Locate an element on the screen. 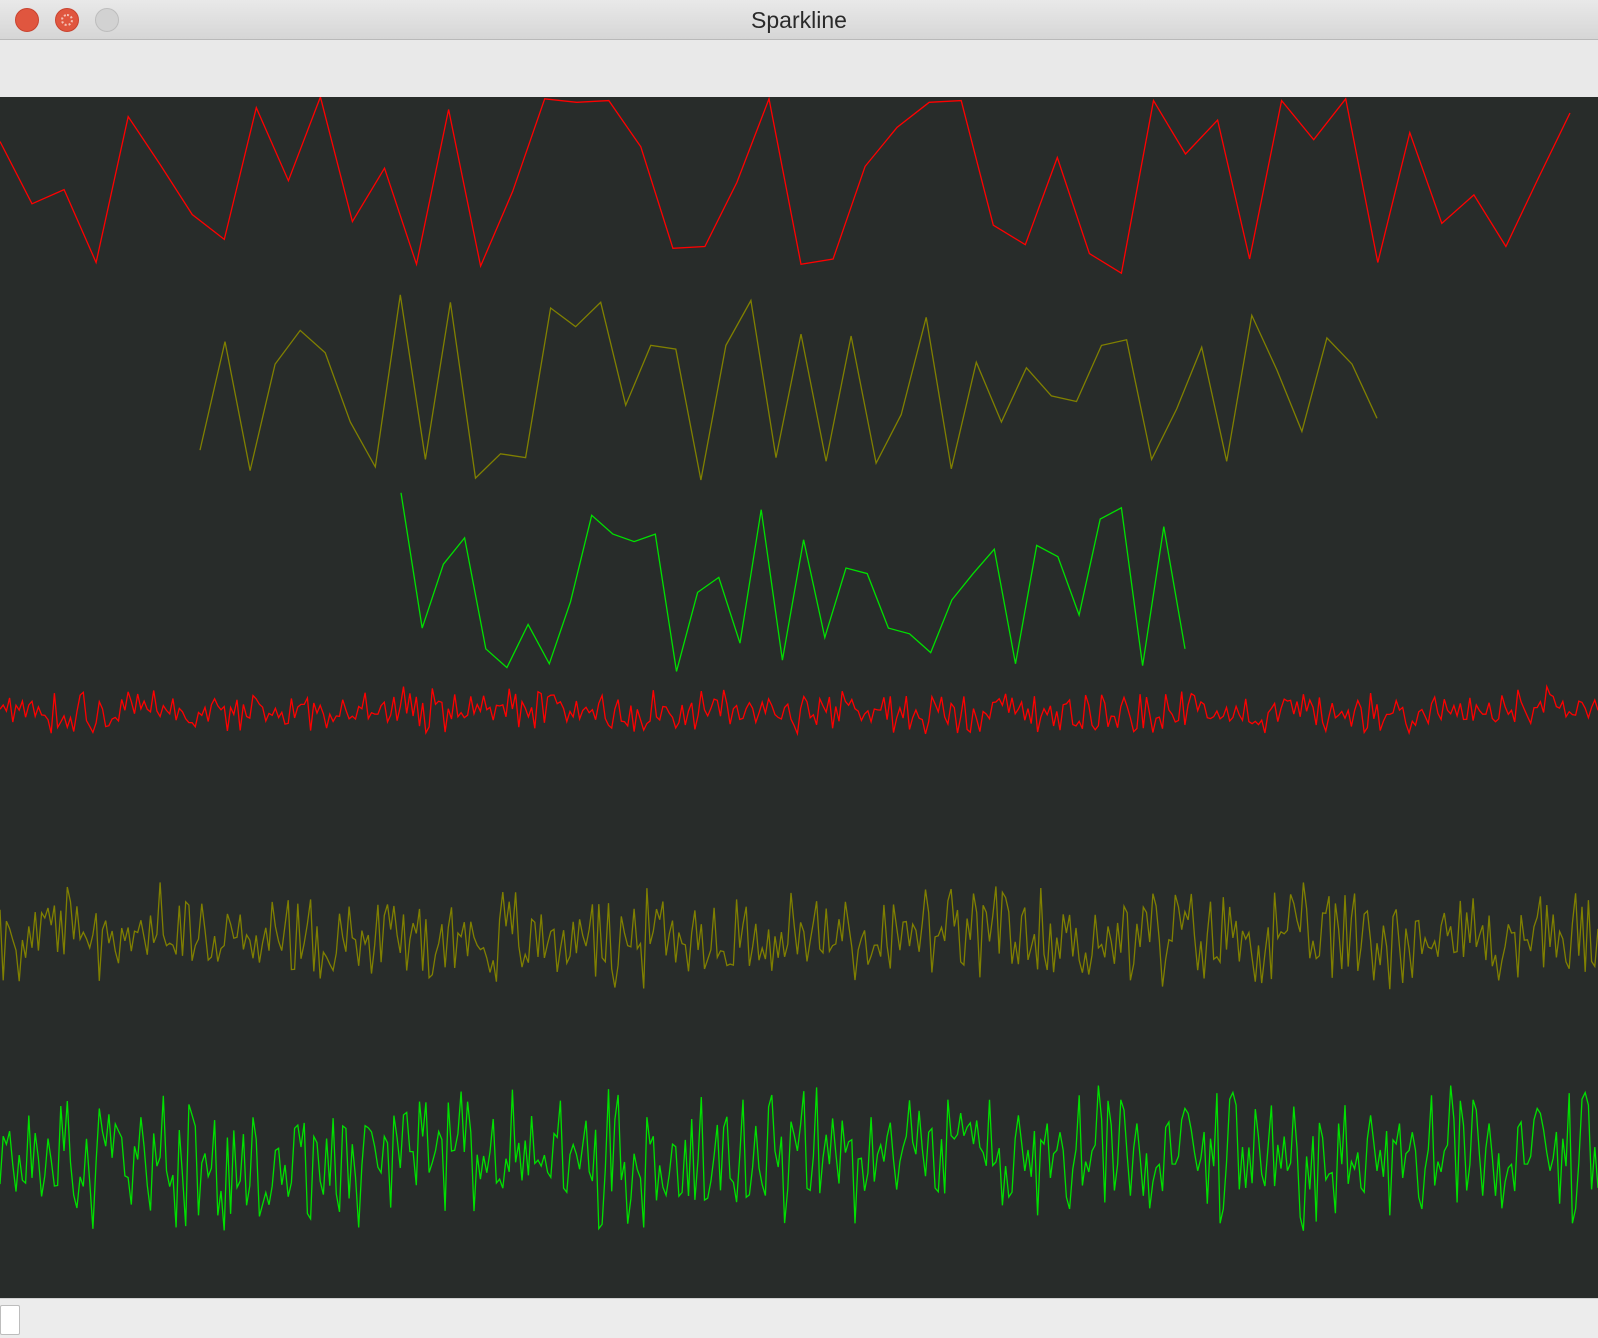 The height and width of the screenshot is (1338, 1598). scroll-handle is located at coordinates (10, 1320).